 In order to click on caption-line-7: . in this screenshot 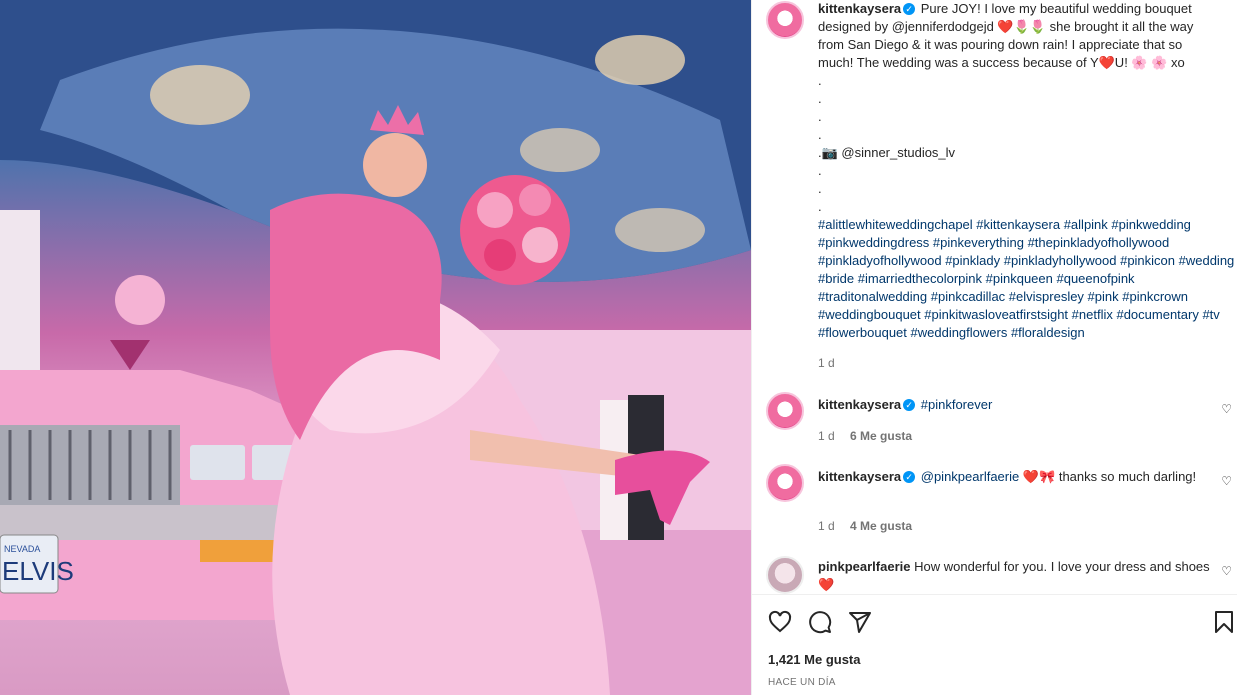, I will do `click(820, 116)`.